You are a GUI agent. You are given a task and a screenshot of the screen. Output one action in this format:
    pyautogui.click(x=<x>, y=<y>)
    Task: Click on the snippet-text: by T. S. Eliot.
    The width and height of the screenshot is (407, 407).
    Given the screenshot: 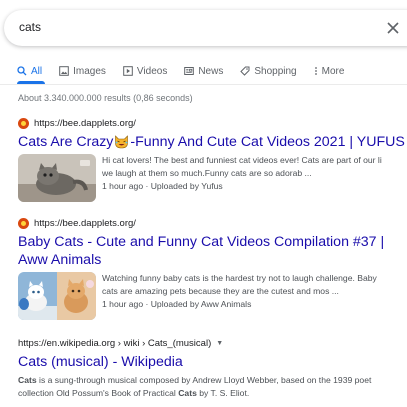 What is the action you would take?
    pyautogui.click(x=223, y=393)
    